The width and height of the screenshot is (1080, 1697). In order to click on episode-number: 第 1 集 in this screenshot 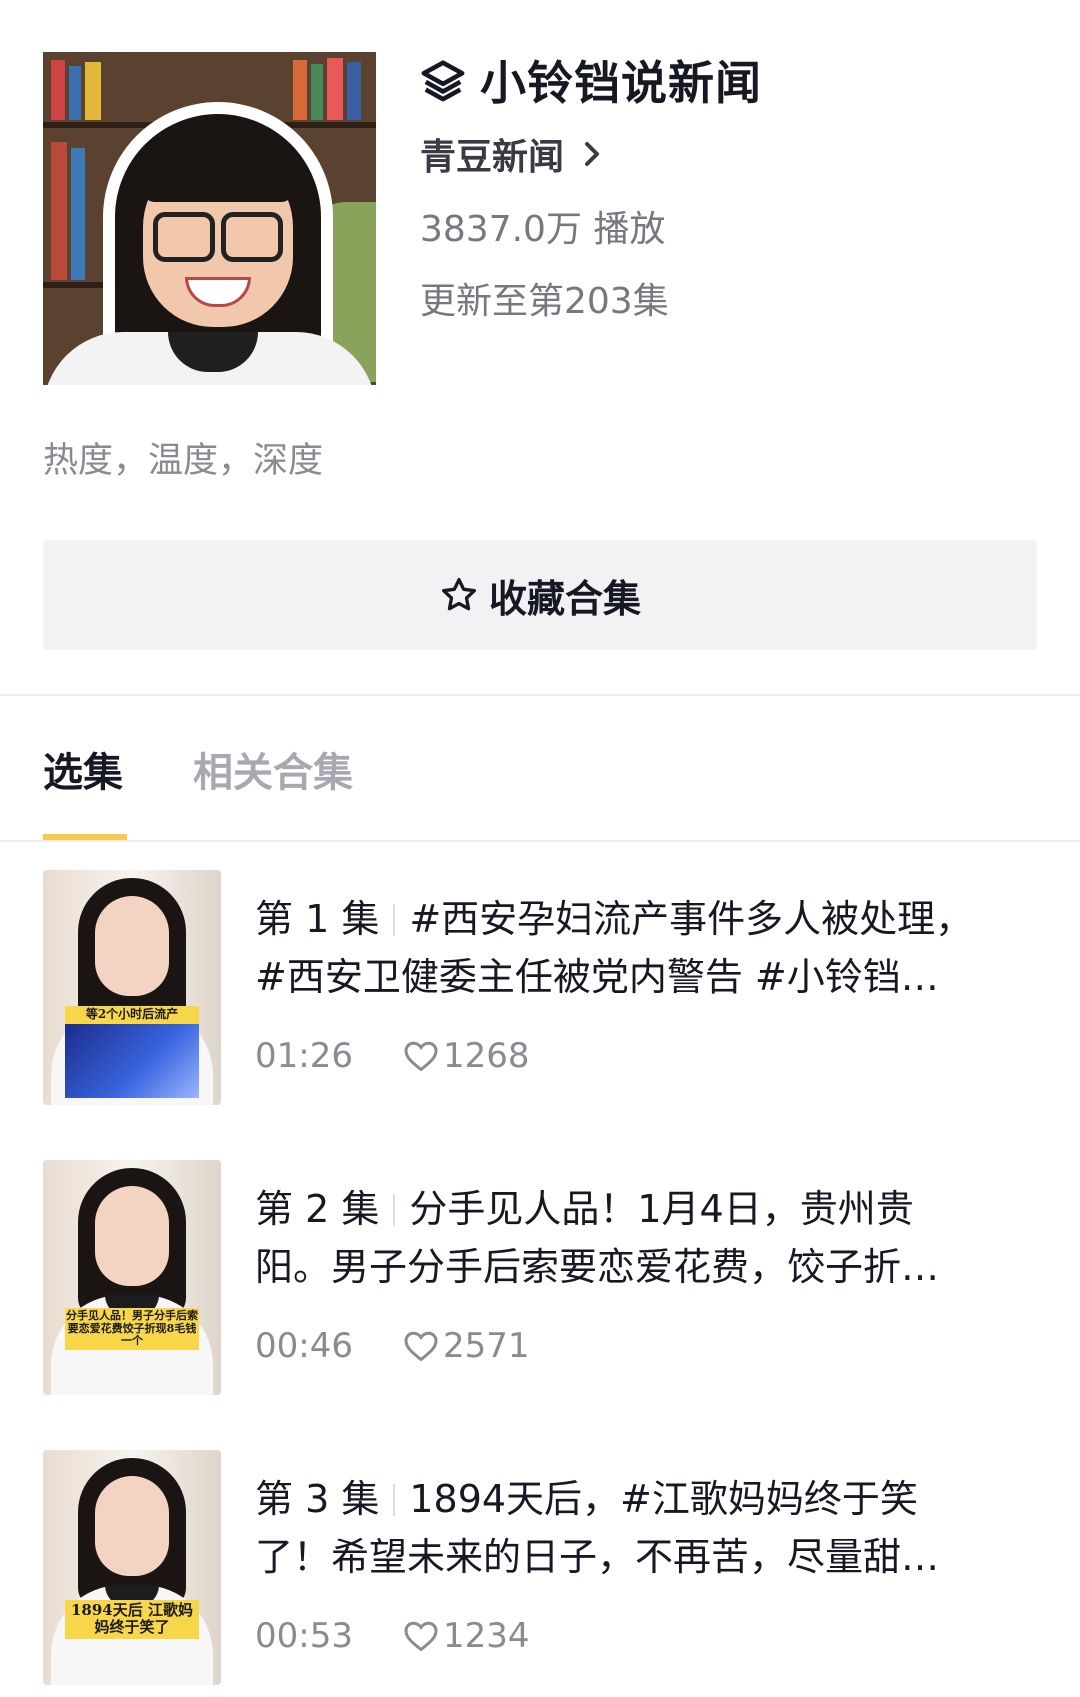, I will do `click(317, 919)`.